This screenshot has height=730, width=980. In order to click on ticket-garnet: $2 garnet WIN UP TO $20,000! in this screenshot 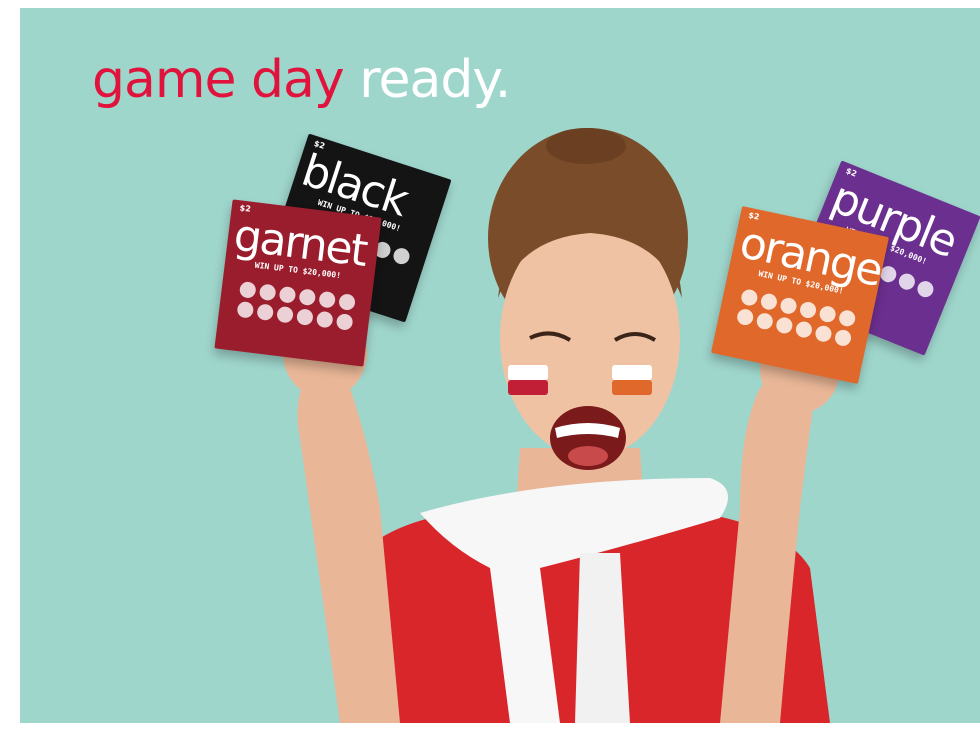, I will do `click(298, 283)`.